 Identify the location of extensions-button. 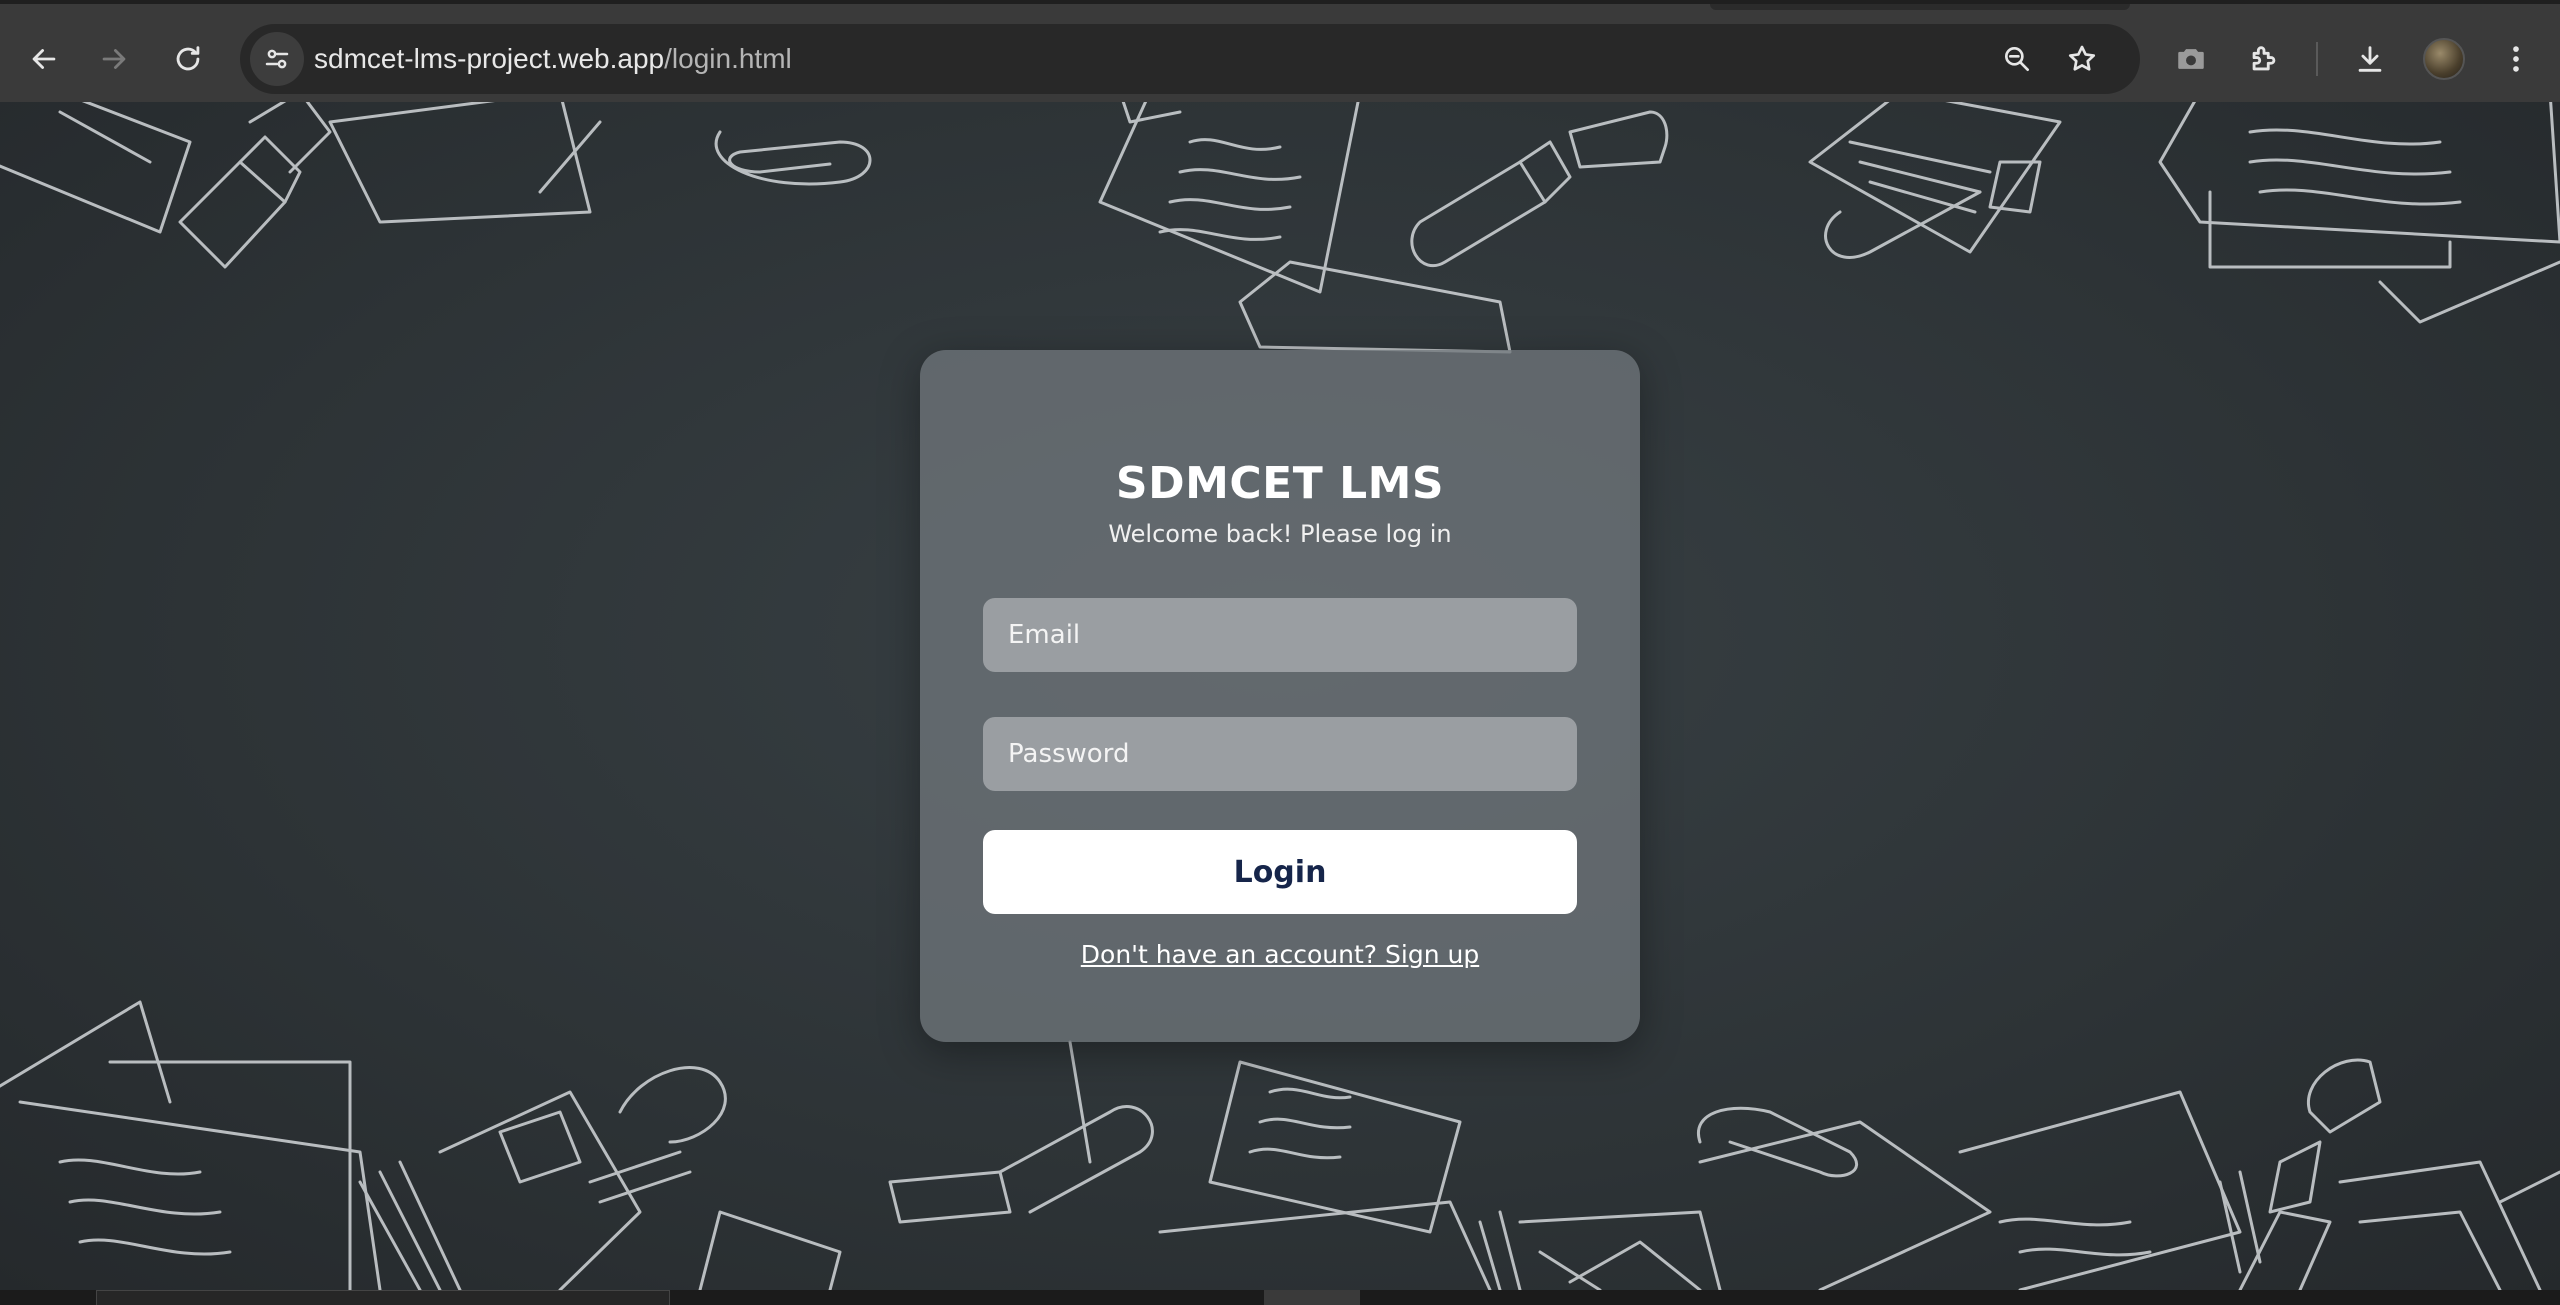
(2264, 59).